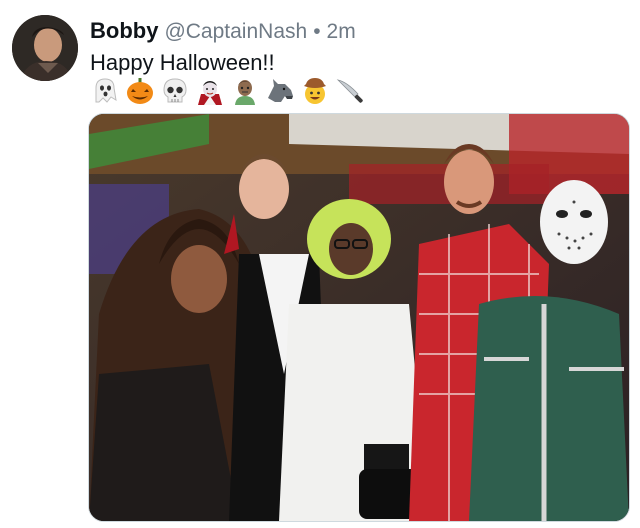 This screenshot has height=528, width=640. What do you see at coordinates (245, 92) in the screenshot?
I see `zombie-emoji` at bounding box center [245, 92].